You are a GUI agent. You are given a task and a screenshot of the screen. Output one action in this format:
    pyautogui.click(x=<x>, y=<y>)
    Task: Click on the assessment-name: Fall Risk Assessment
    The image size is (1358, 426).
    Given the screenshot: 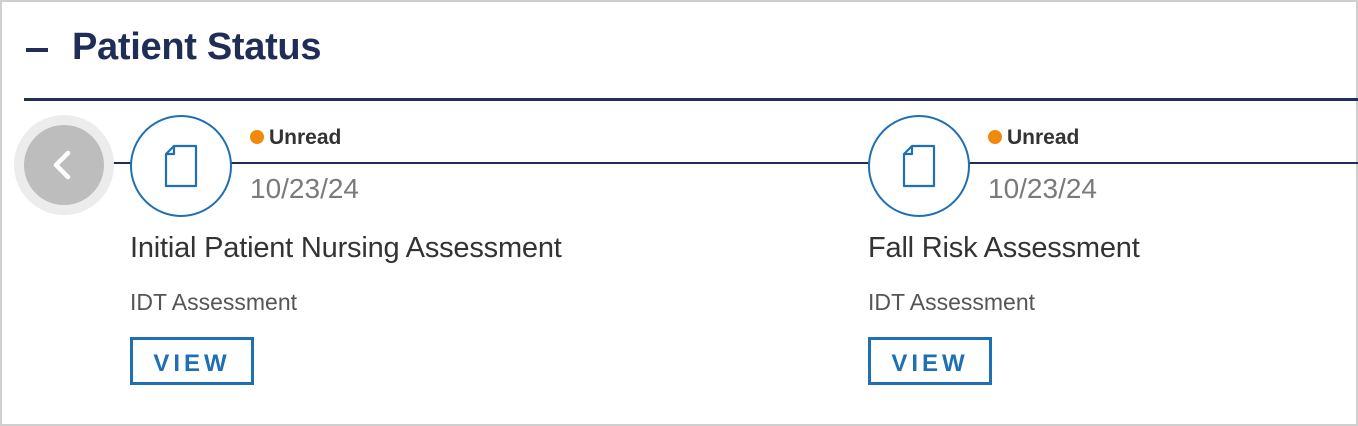 What is the action you would take?
    pyautogui.click(x=1004, y=248)
    